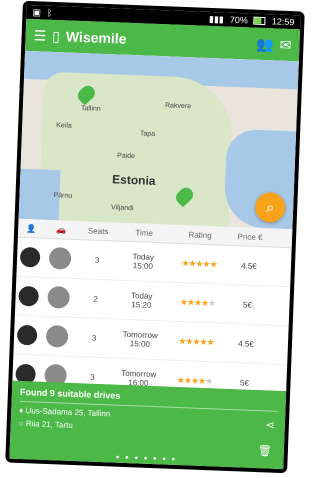  I want to click on time-cell: Today 15:00, so click(143, 262).